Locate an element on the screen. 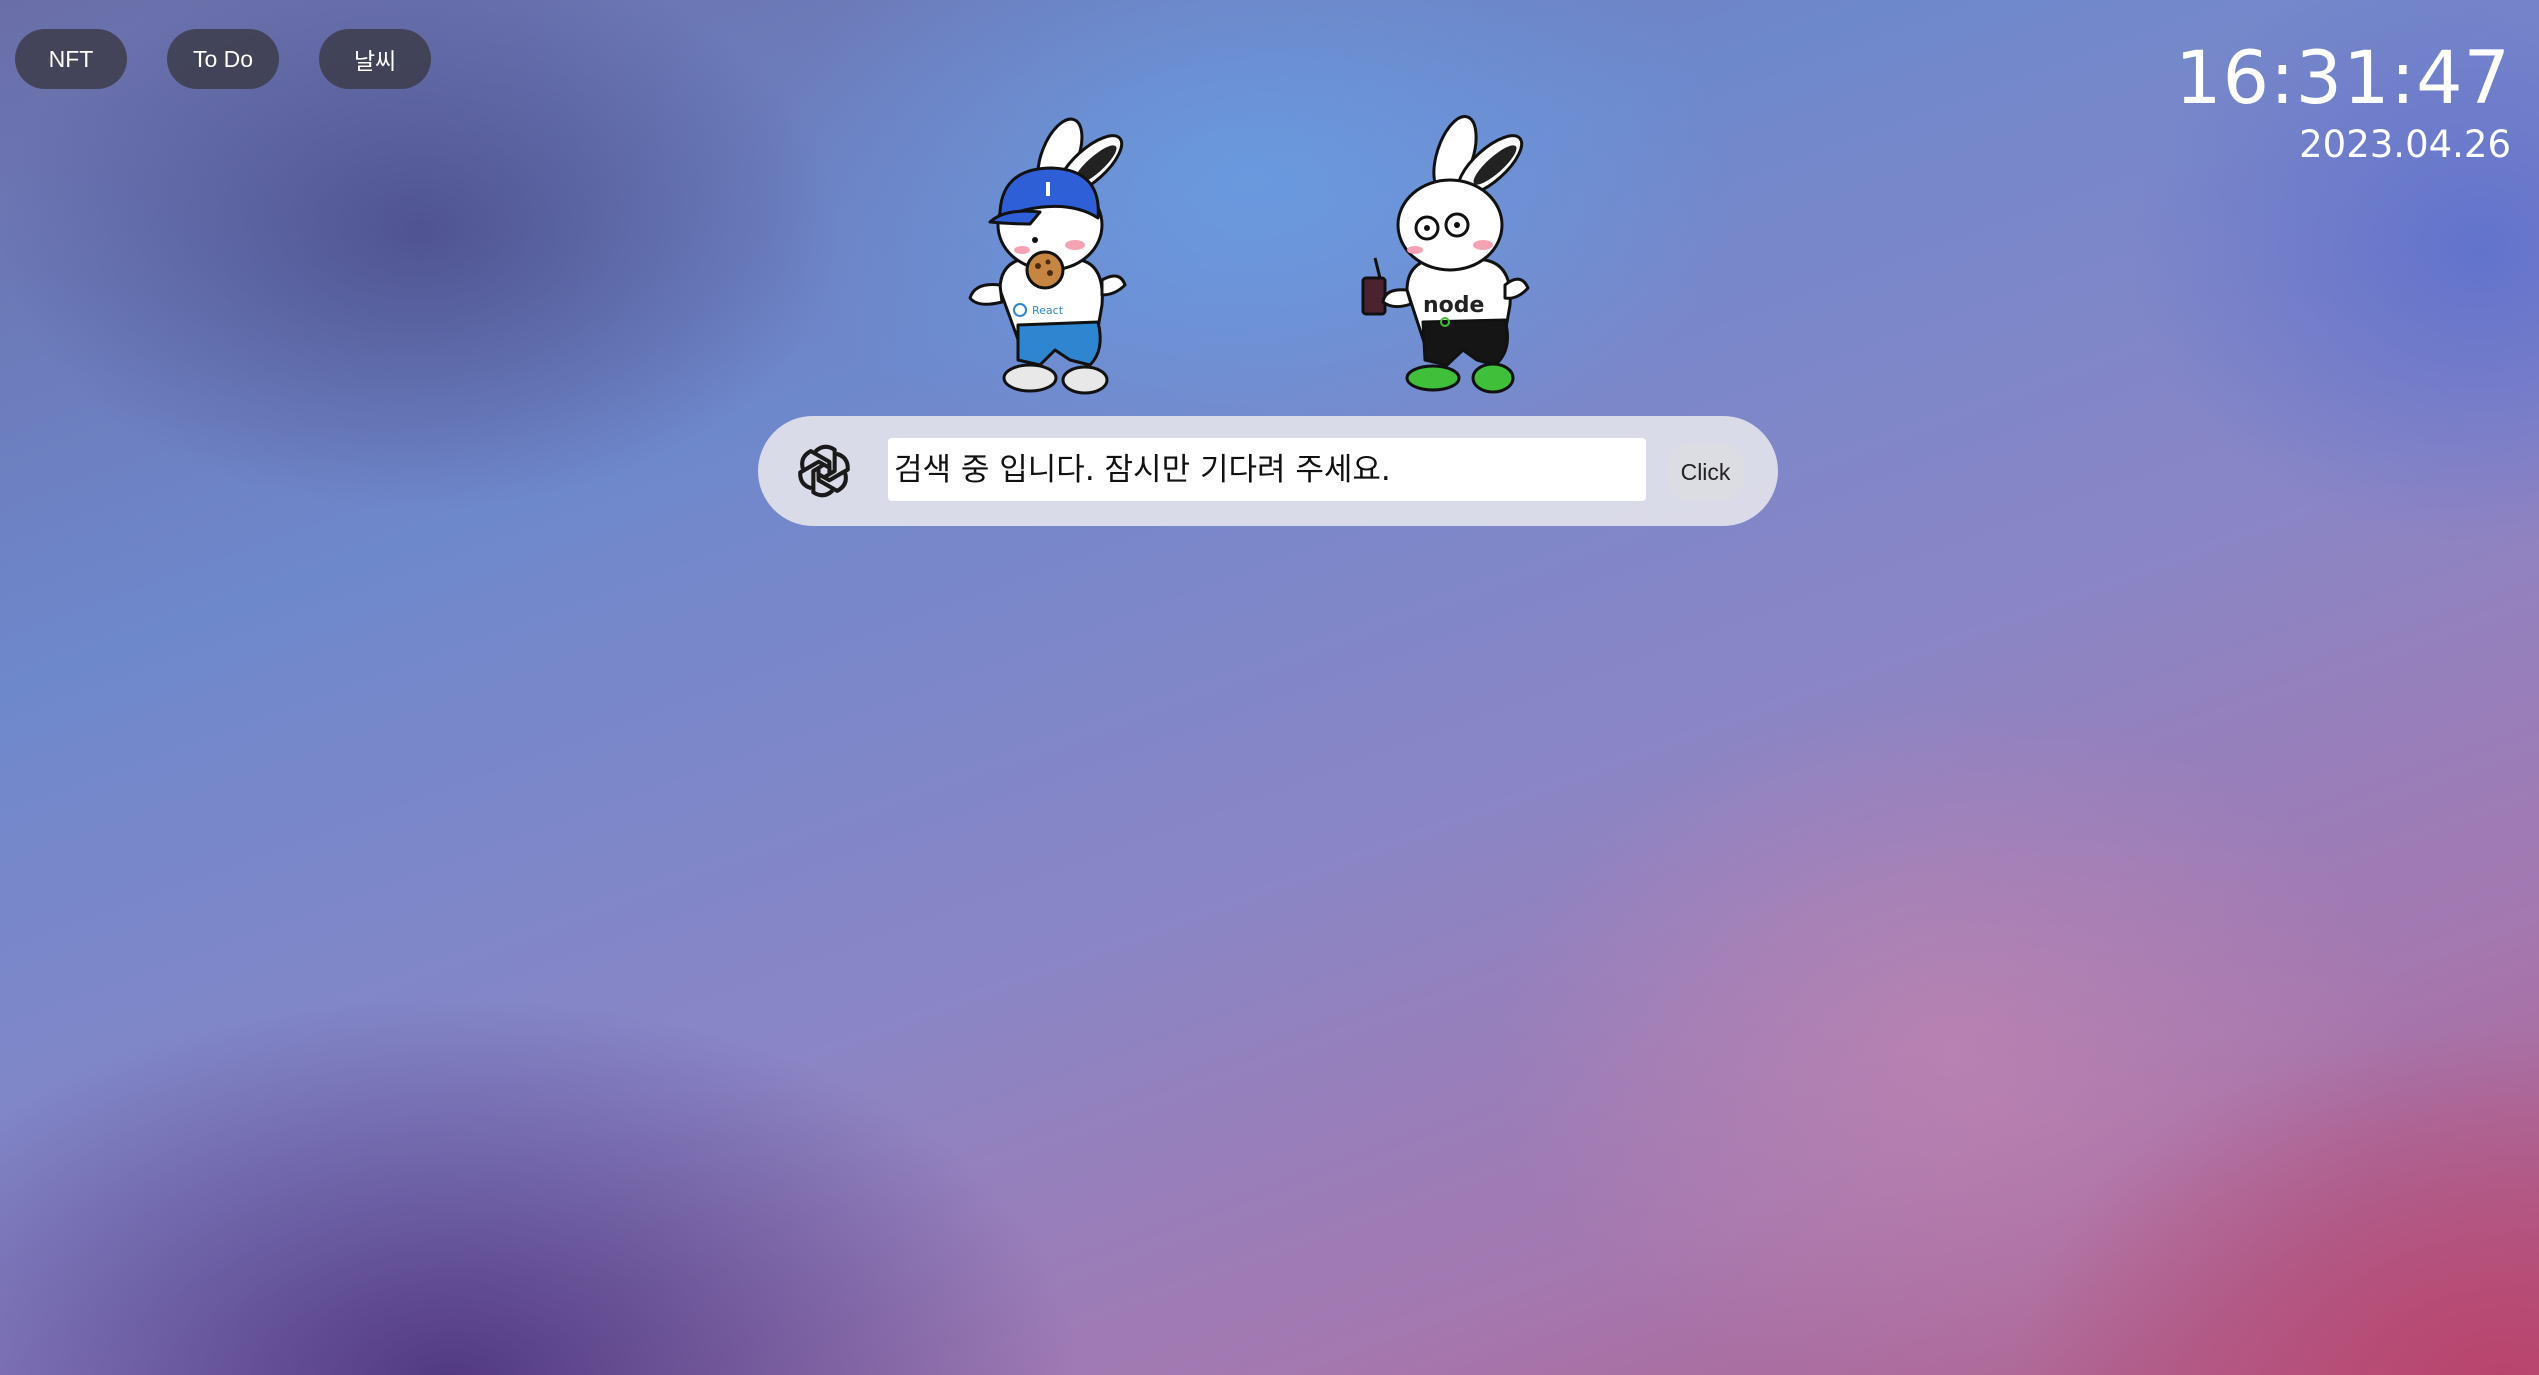 Image resolution: width=2539 pixels, height=1375 pixels. search-input is located at coordinates (1267, 469).